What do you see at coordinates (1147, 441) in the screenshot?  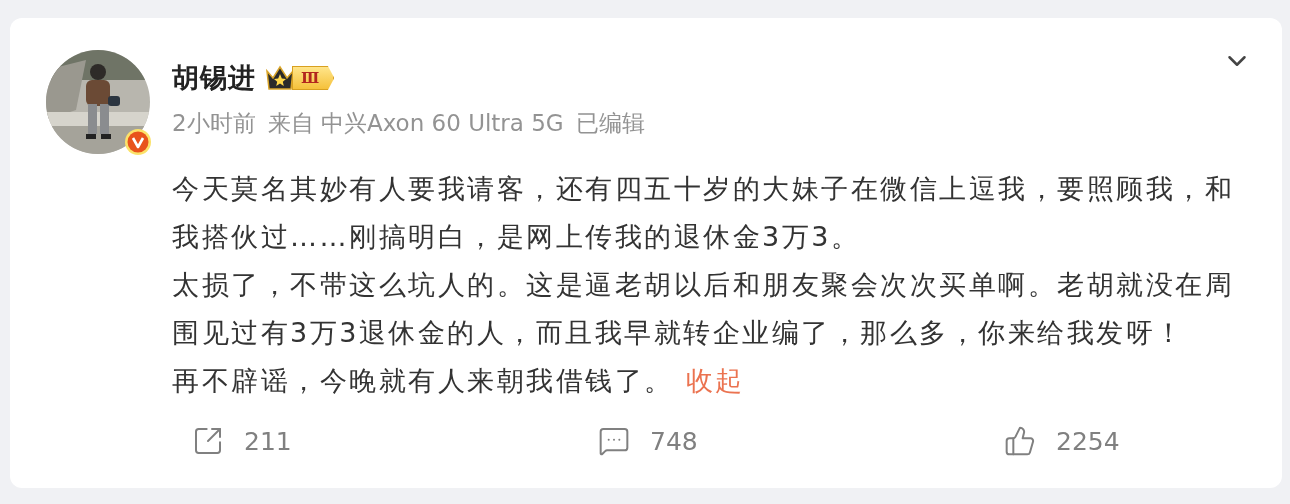 I see `like-button: 2254` at bounding box center [1147, 441].